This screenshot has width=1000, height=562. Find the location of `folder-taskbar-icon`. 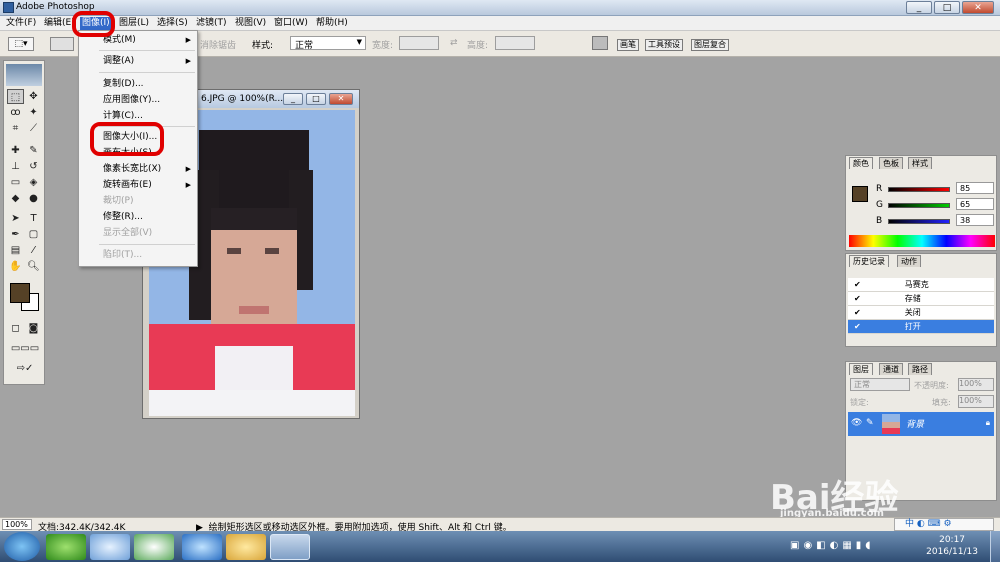

folder-taskbar-icon is located at coordinates (246, 547).